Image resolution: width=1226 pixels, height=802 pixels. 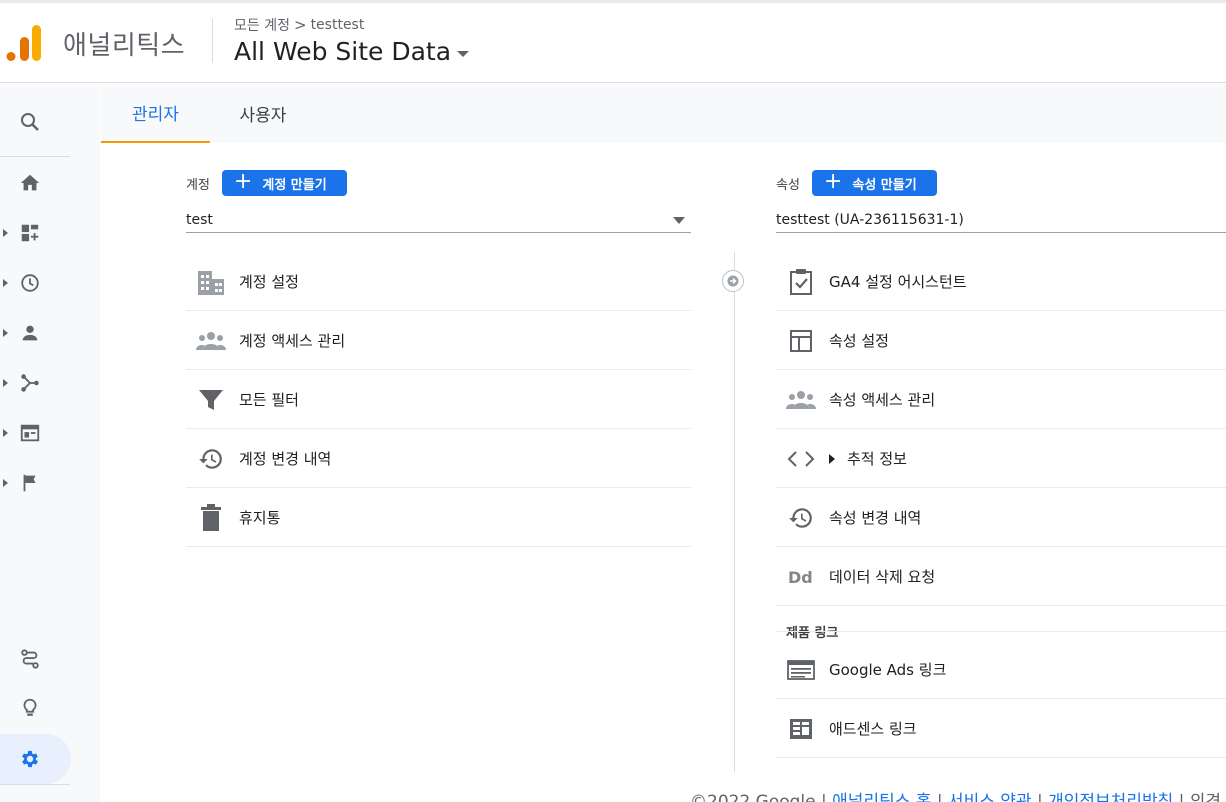 What do you see at coordinates (338, 25) in the screenshot?
I see `breadcrumb-current: testtest` at bounding box center [338, 25].